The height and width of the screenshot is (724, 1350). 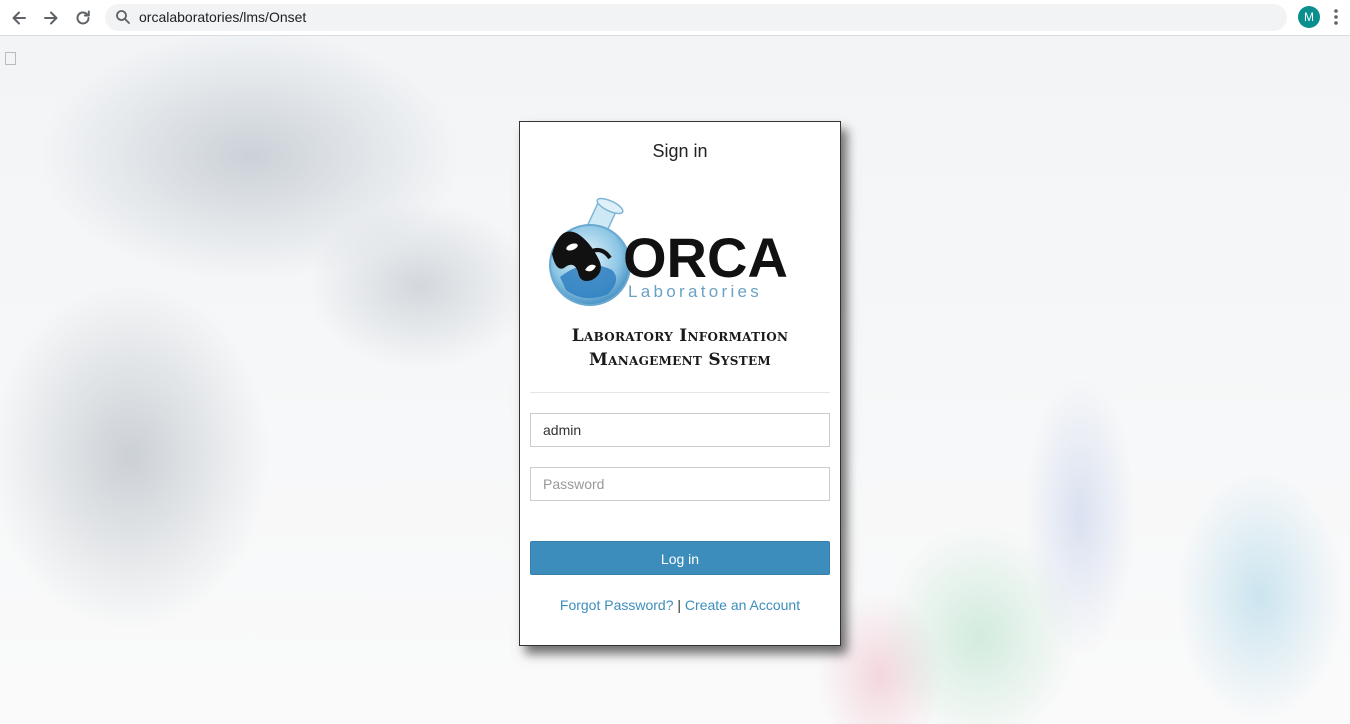 What do you see at coordinates (10, 58) in the screenshot?
I see `missing-glyph-icon` at bounding box center [10, 58].